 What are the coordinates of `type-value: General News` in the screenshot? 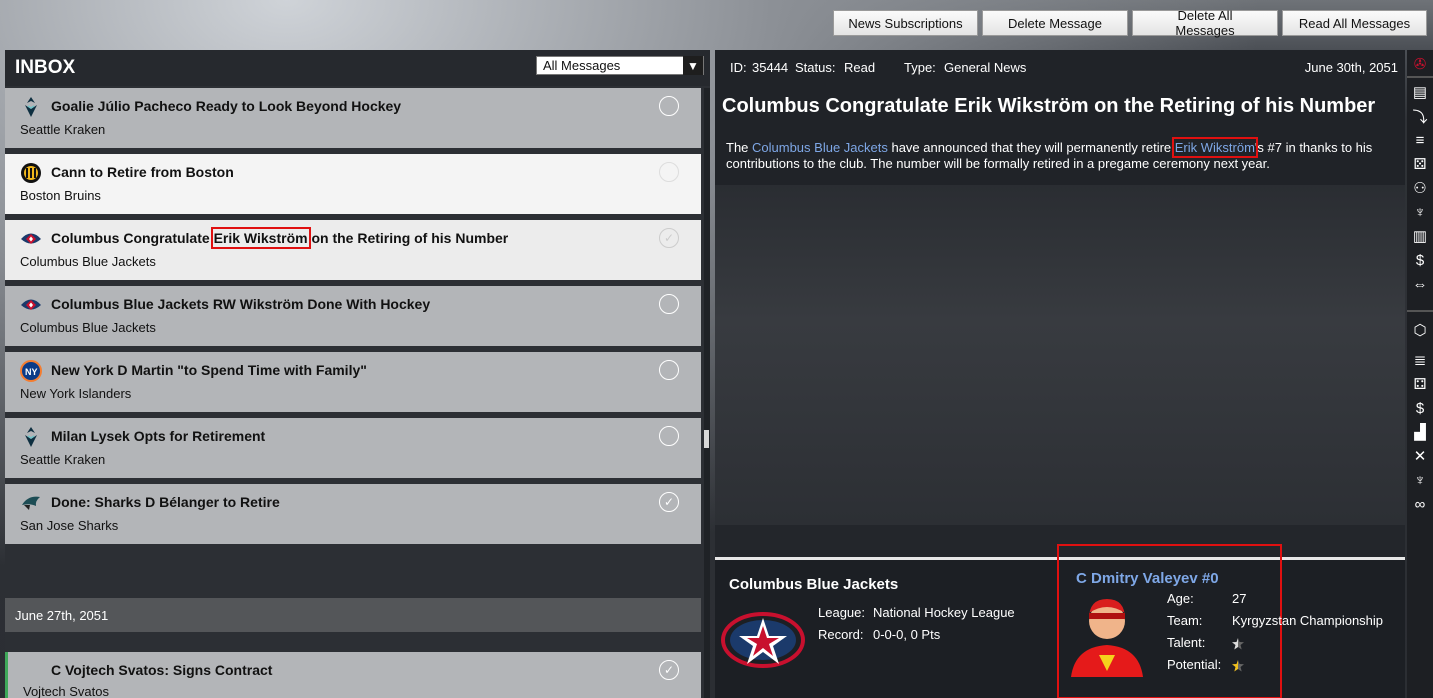 It's located at (985, 67).